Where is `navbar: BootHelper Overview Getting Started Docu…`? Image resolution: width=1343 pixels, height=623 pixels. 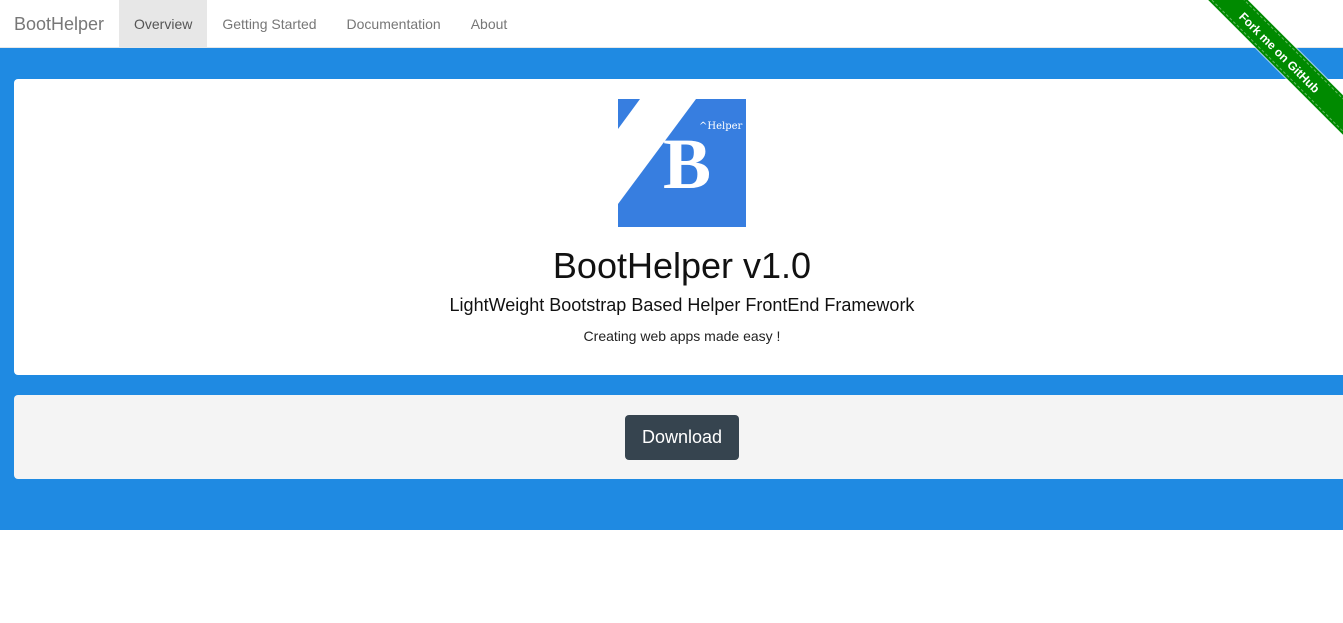
navbar: BootHelper Overview Getting Started Docu… is located at coordinates (671, 24).